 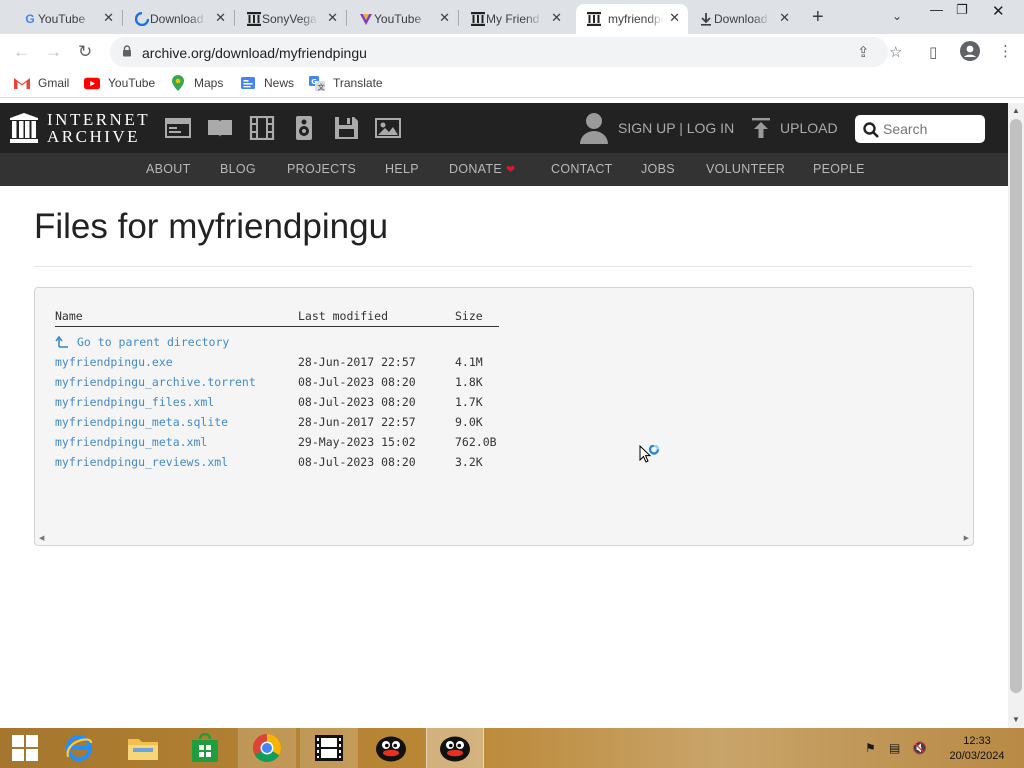 I want to click on vegas-v-icon, so click(x=366, y=19).